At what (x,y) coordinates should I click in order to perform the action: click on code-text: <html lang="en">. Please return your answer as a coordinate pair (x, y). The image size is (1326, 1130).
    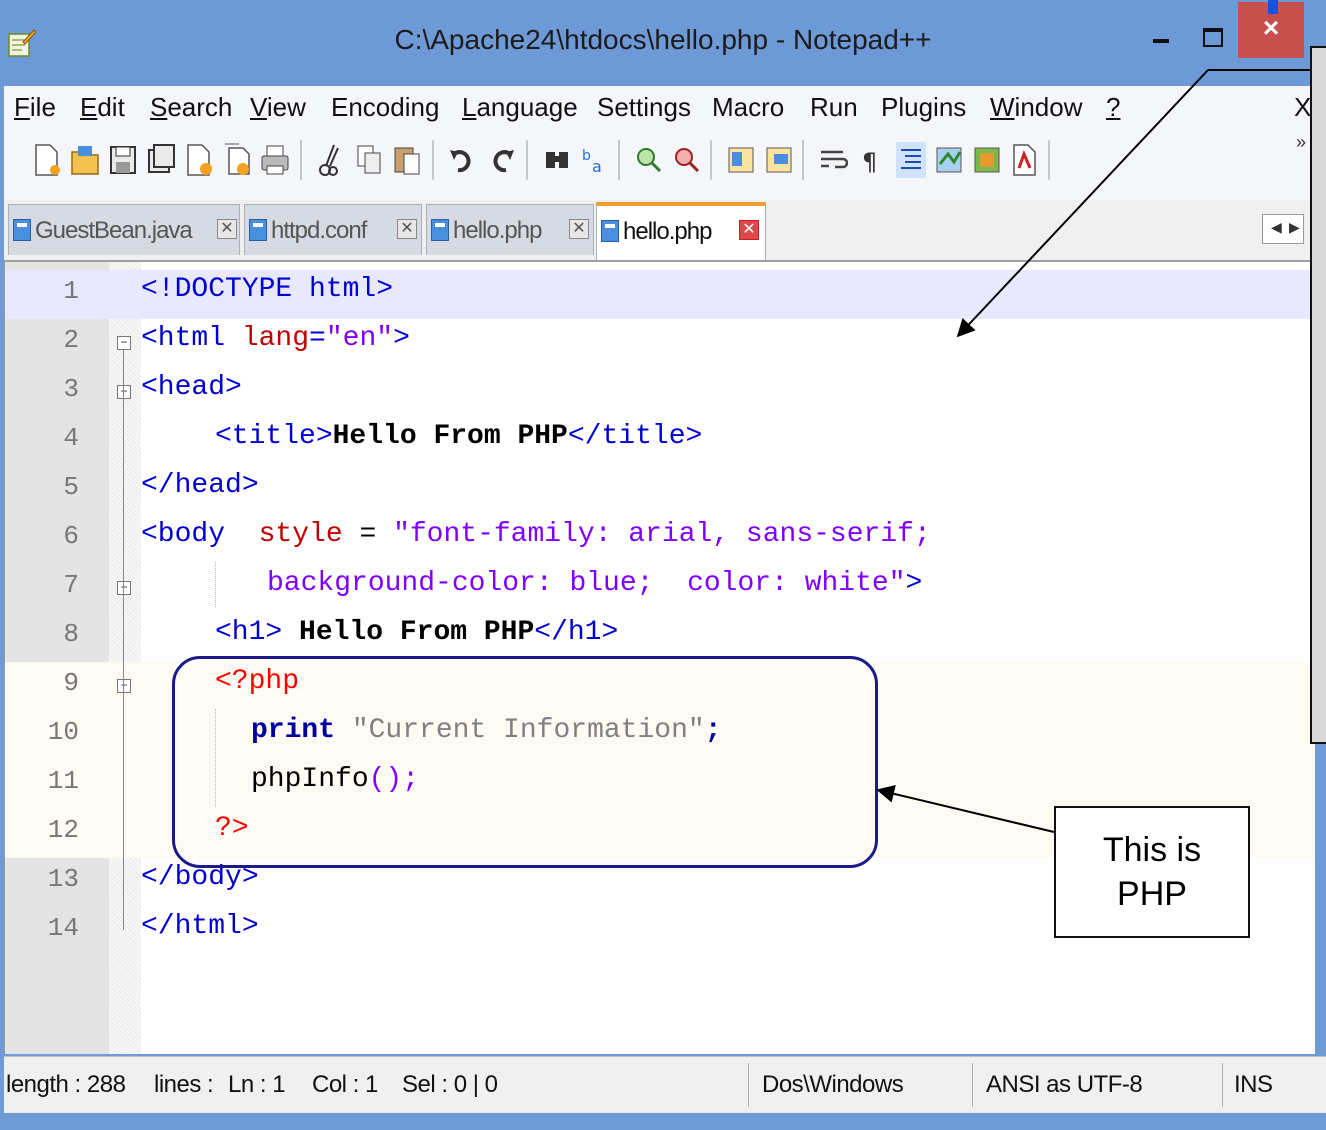
    Looking at the image, I should click on (275, 338).